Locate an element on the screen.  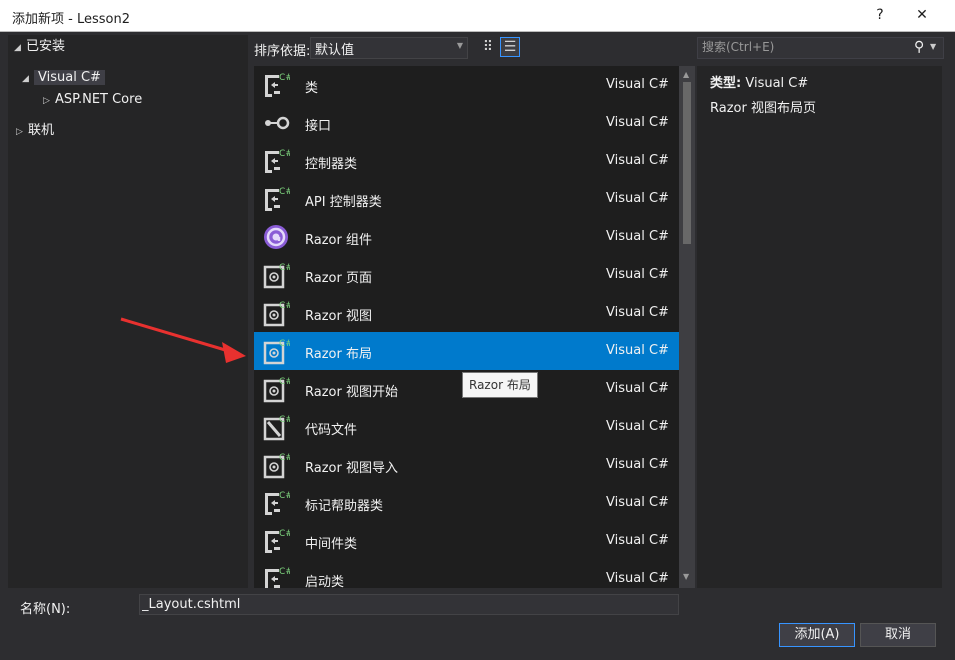
template-name: API 控制器类 is located at coordinates (343, 202).